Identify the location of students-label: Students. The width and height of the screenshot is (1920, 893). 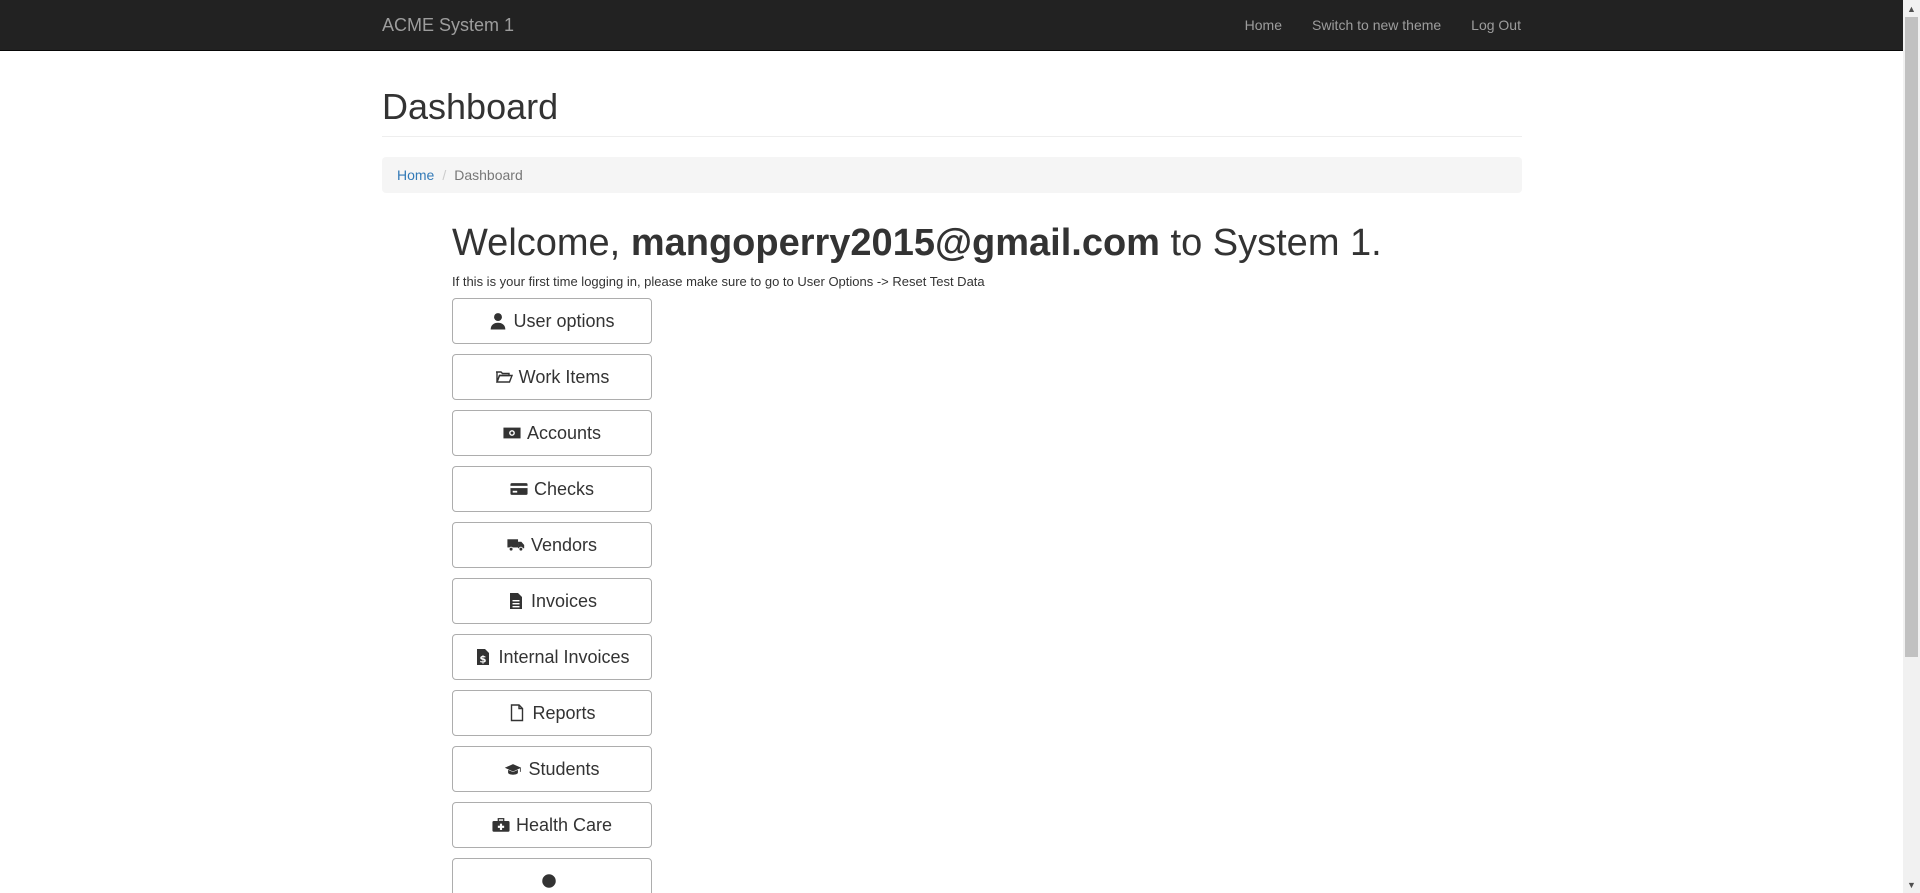
(564, 768).